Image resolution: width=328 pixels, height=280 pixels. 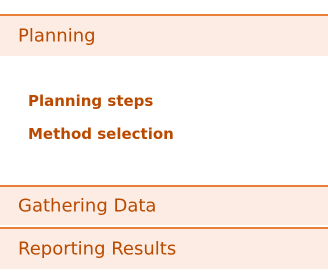 What do you see at coordinates (97, 249) in the screenshot?
I see `nav-section-label: Reporting Results` at bounding box center [97, 249].